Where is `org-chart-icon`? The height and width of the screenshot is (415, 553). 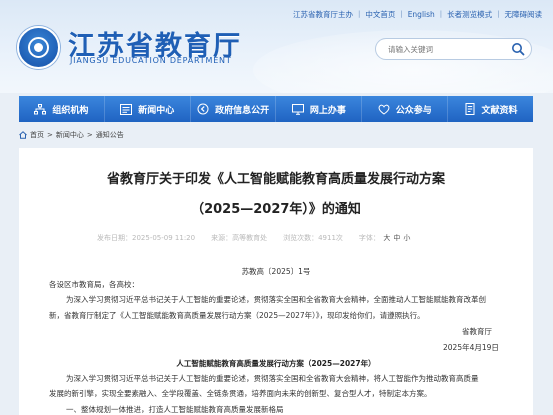 org-chart-icon is located at coordinates (40, 108).